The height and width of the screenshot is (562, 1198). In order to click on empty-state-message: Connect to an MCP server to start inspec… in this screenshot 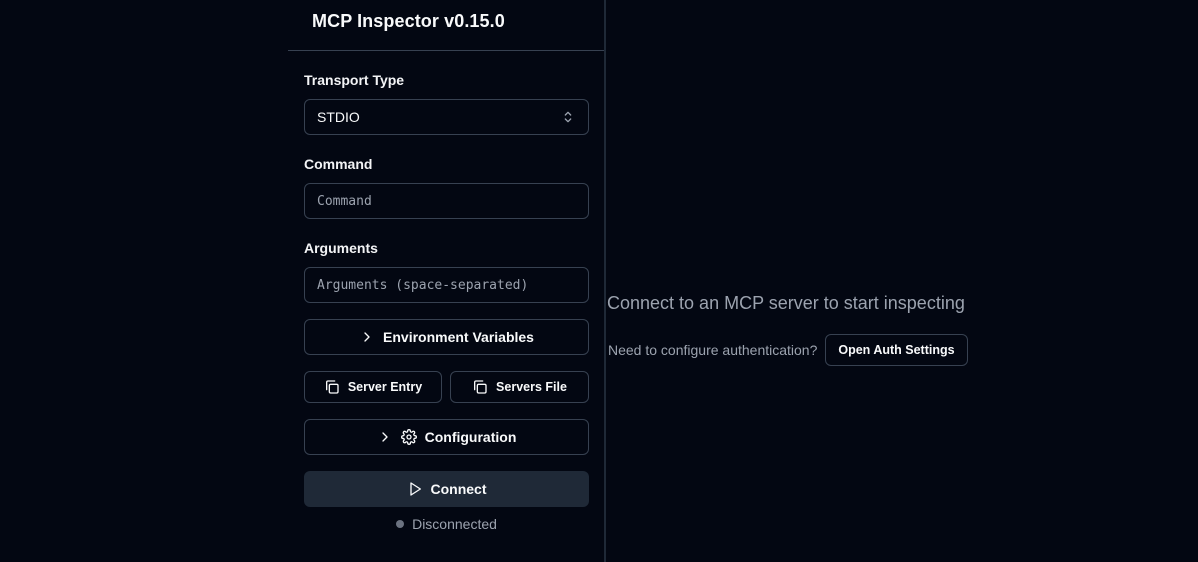, I will do `click(786, 303)`.